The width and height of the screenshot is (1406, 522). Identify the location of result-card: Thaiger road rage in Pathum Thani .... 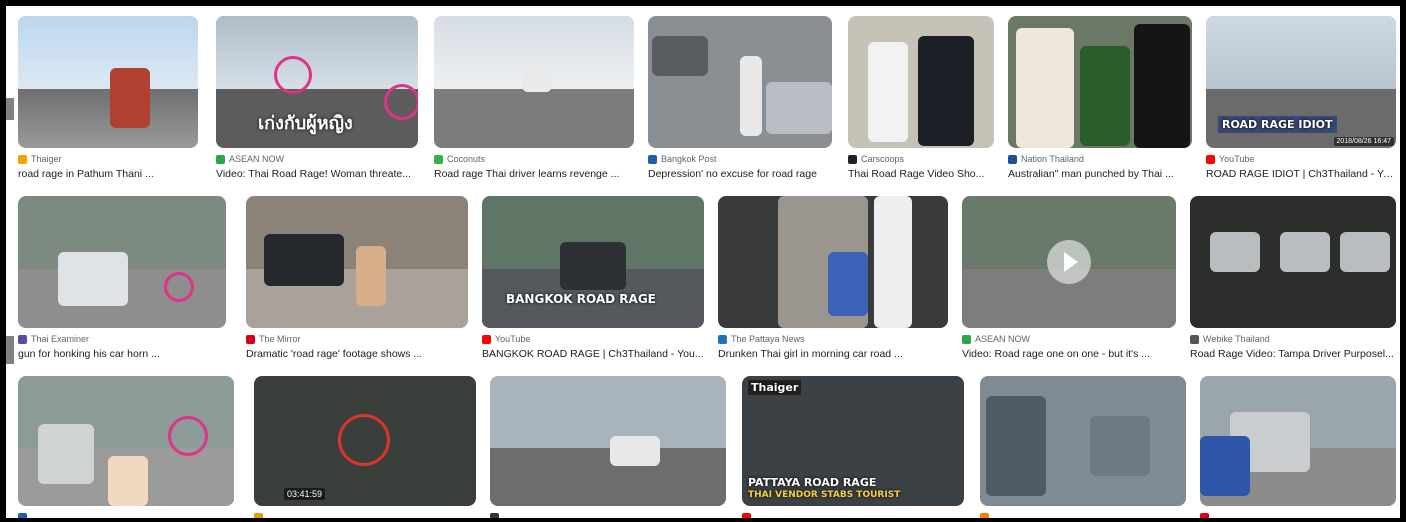
(108, 98).